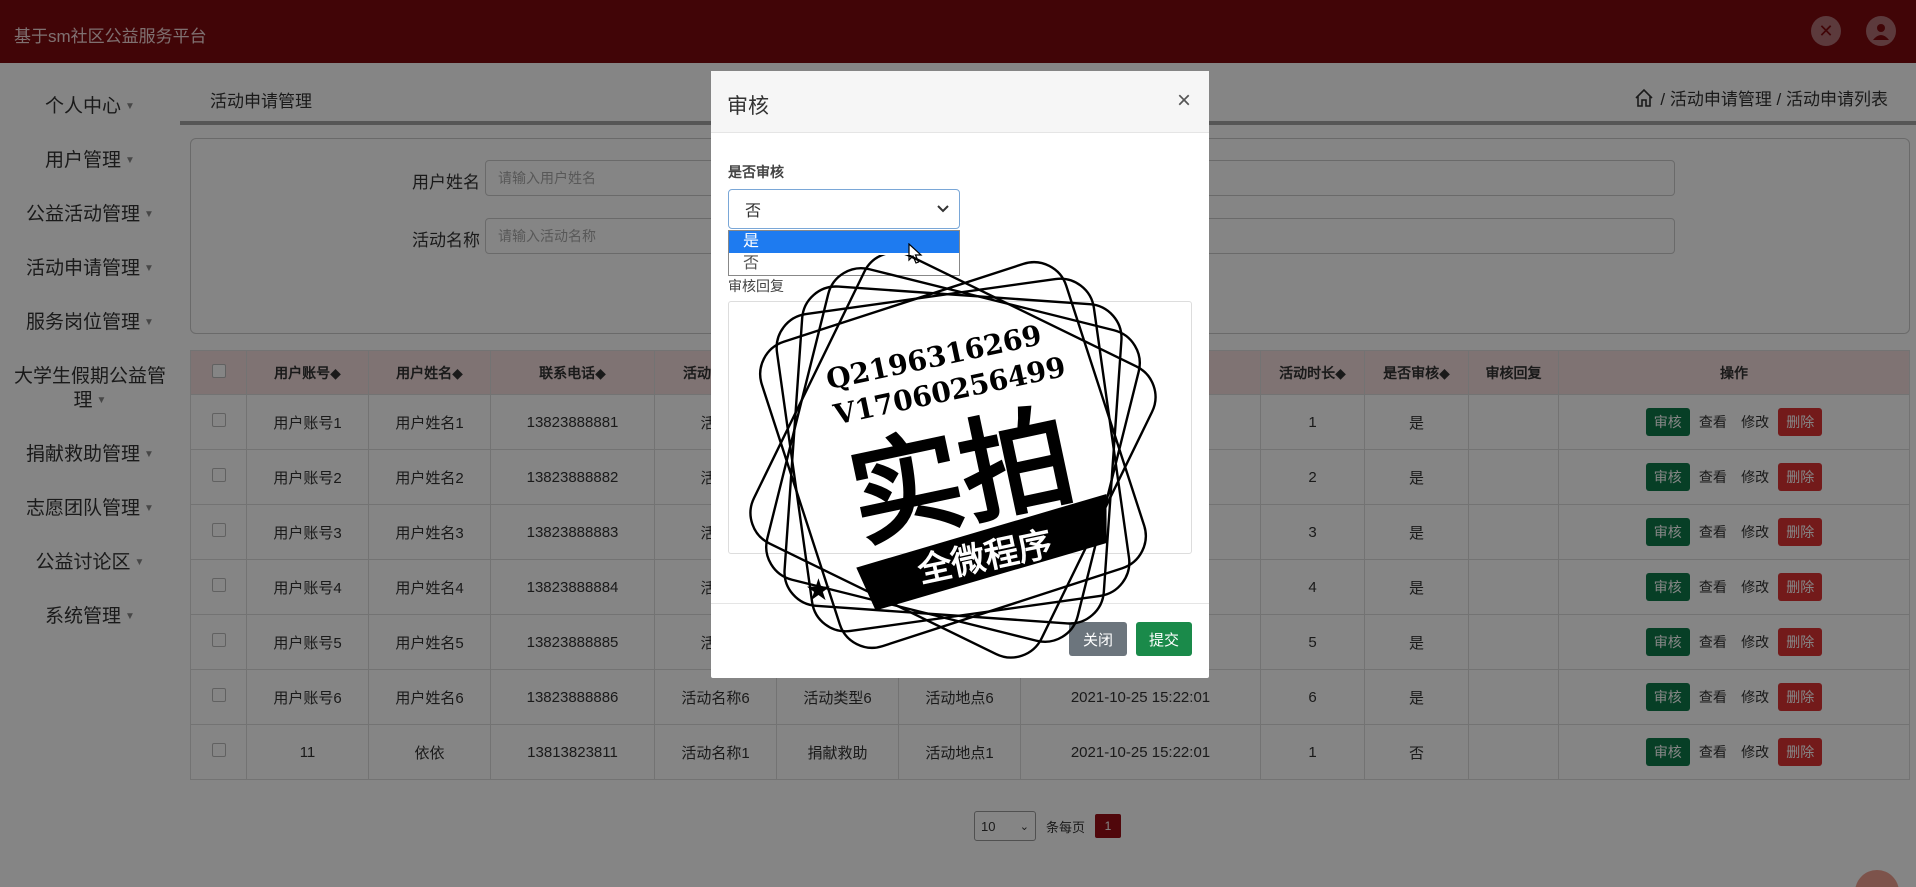 The height and width of the screenshot is (887, 1916). I want to click on watermark-stamp: Q2196316269 V17060256499 实拍 全微程序 ★ ★, so click(953, 457).